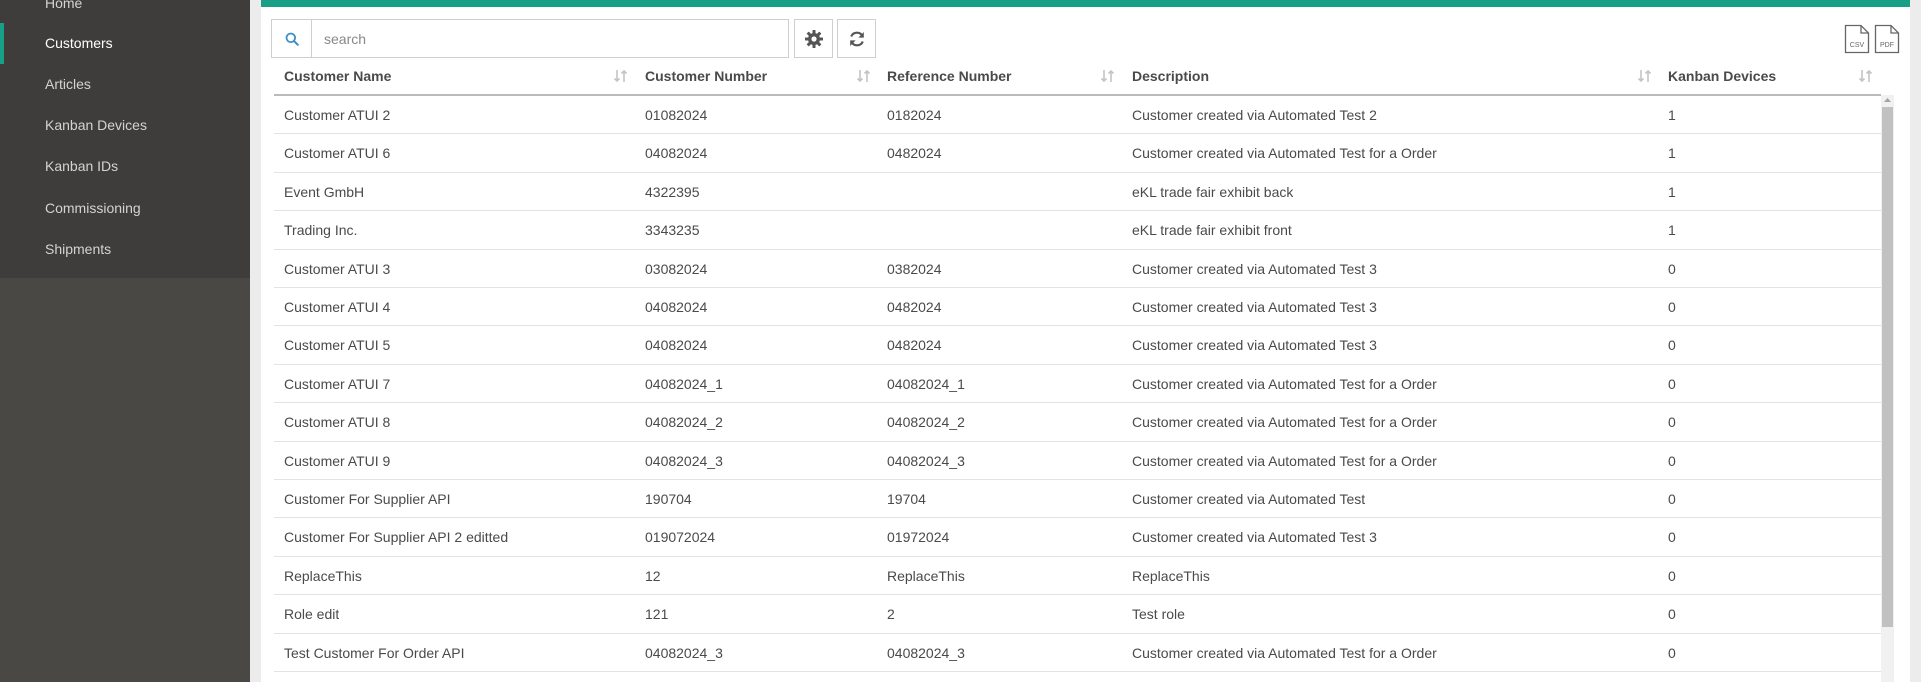 The height and width of the screenshot is (682, 1921). What do you see at coordinates (1158, 614) in the screenshot?
I see `cell-description: Test role` at bounding box center [1158, 614].